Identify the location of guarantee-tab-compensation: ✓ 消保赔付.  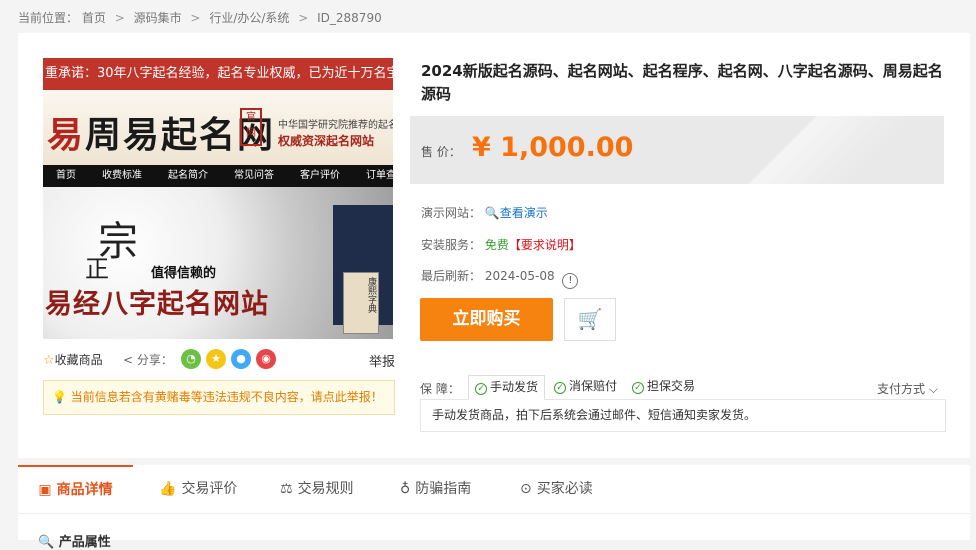
(585, 387).